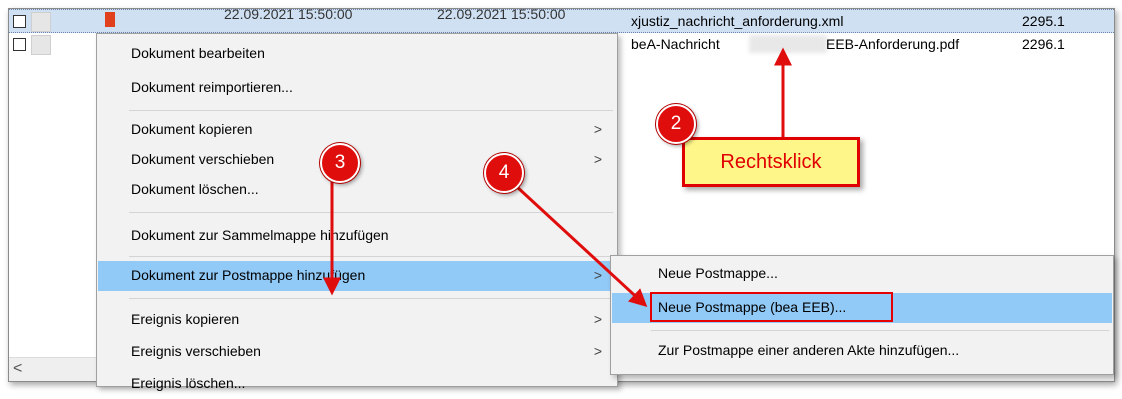 The image size is (1122, 399). I want to click on highlight-box, so click(771, 307).